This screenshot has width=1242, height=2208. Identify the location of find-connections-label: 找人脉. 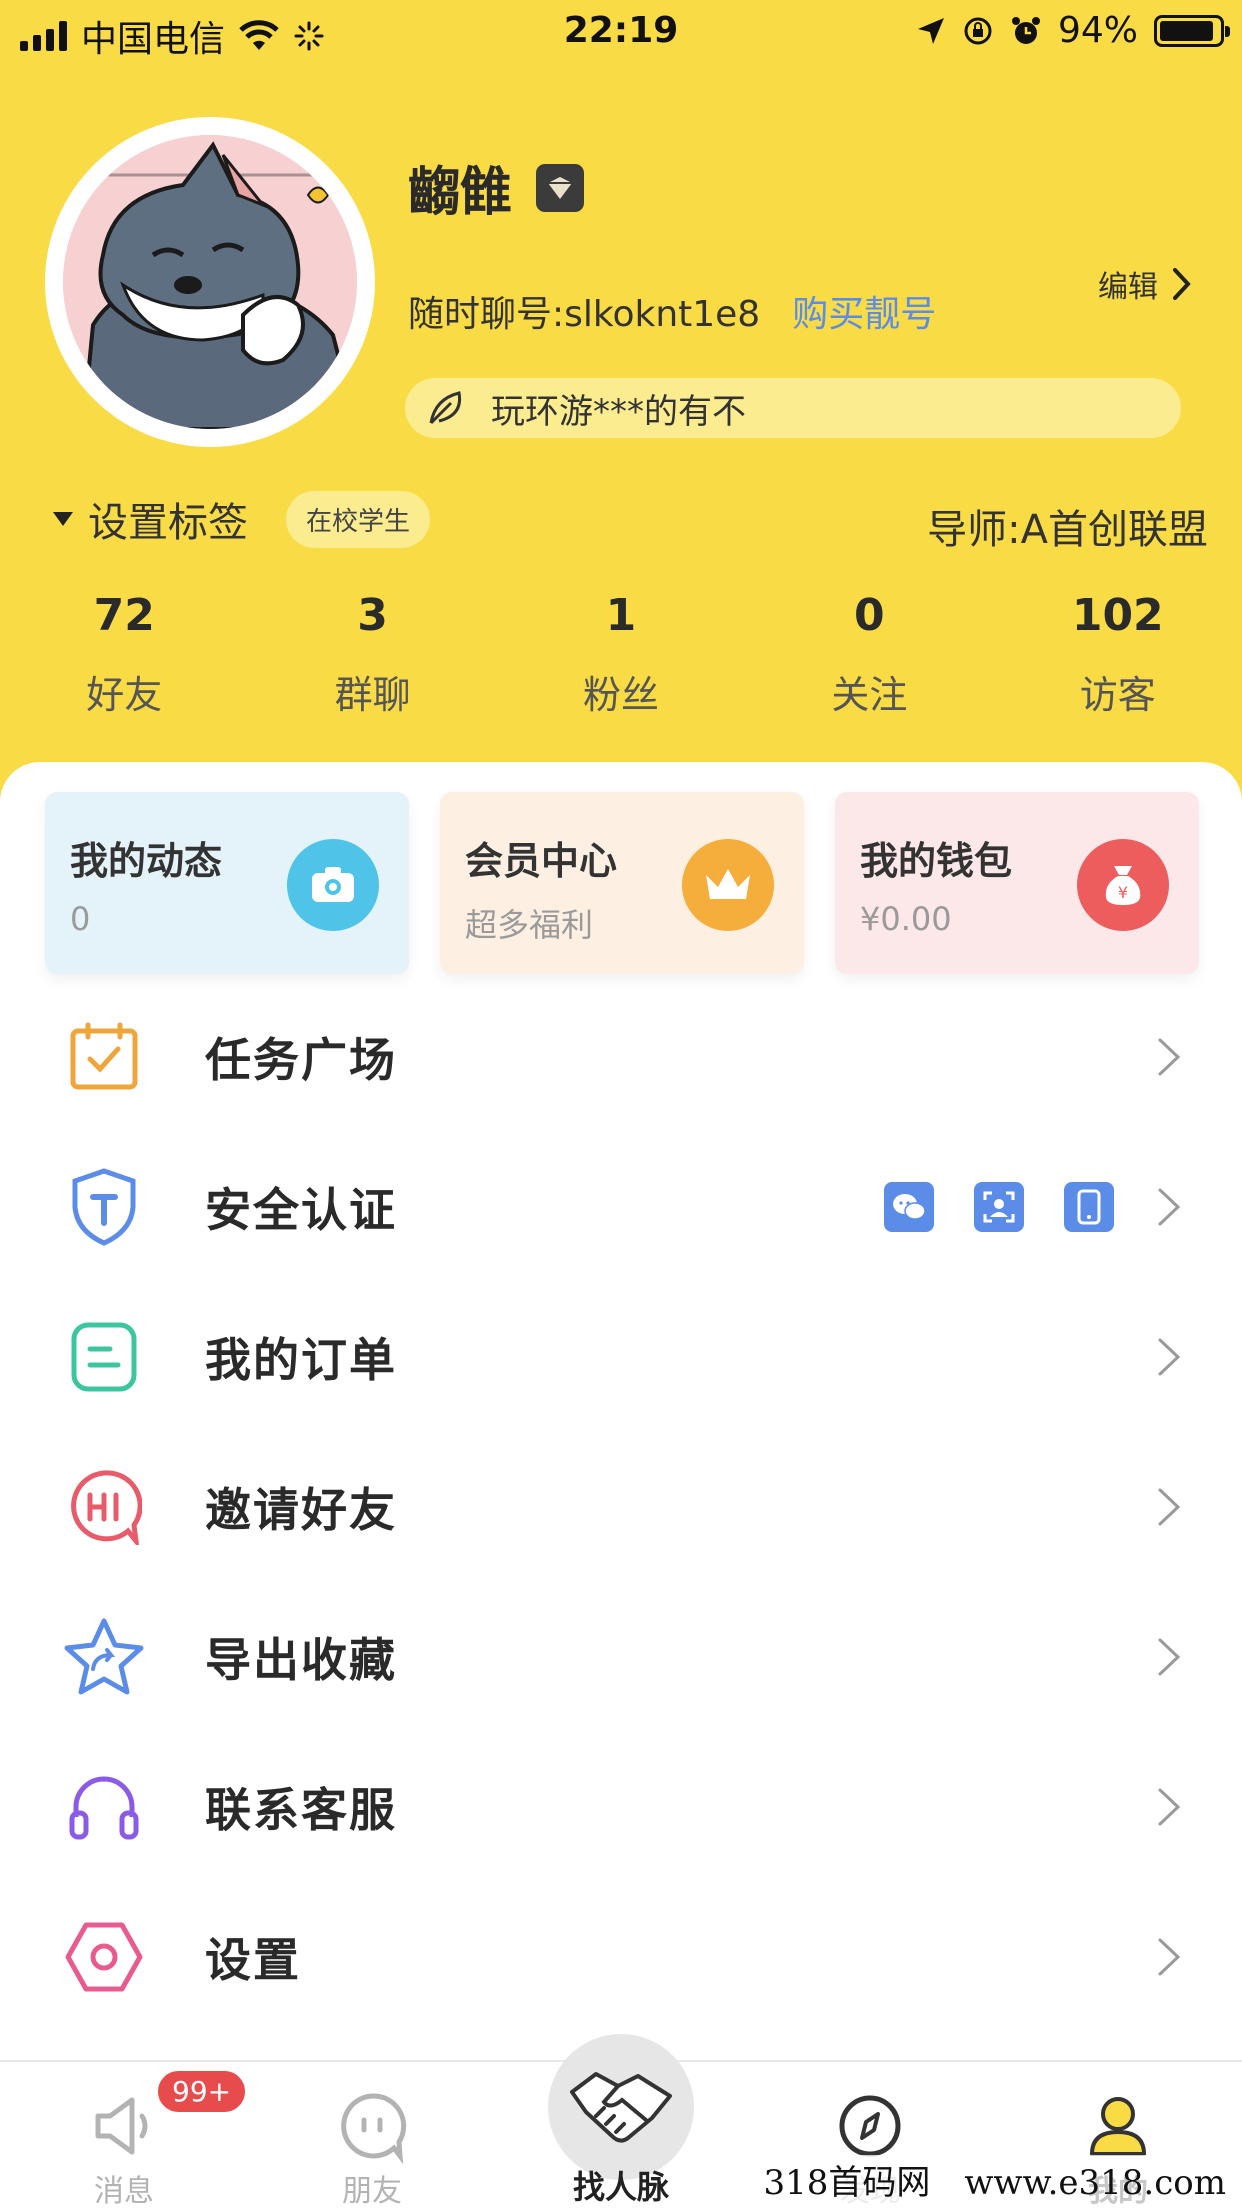
(620, 2187).